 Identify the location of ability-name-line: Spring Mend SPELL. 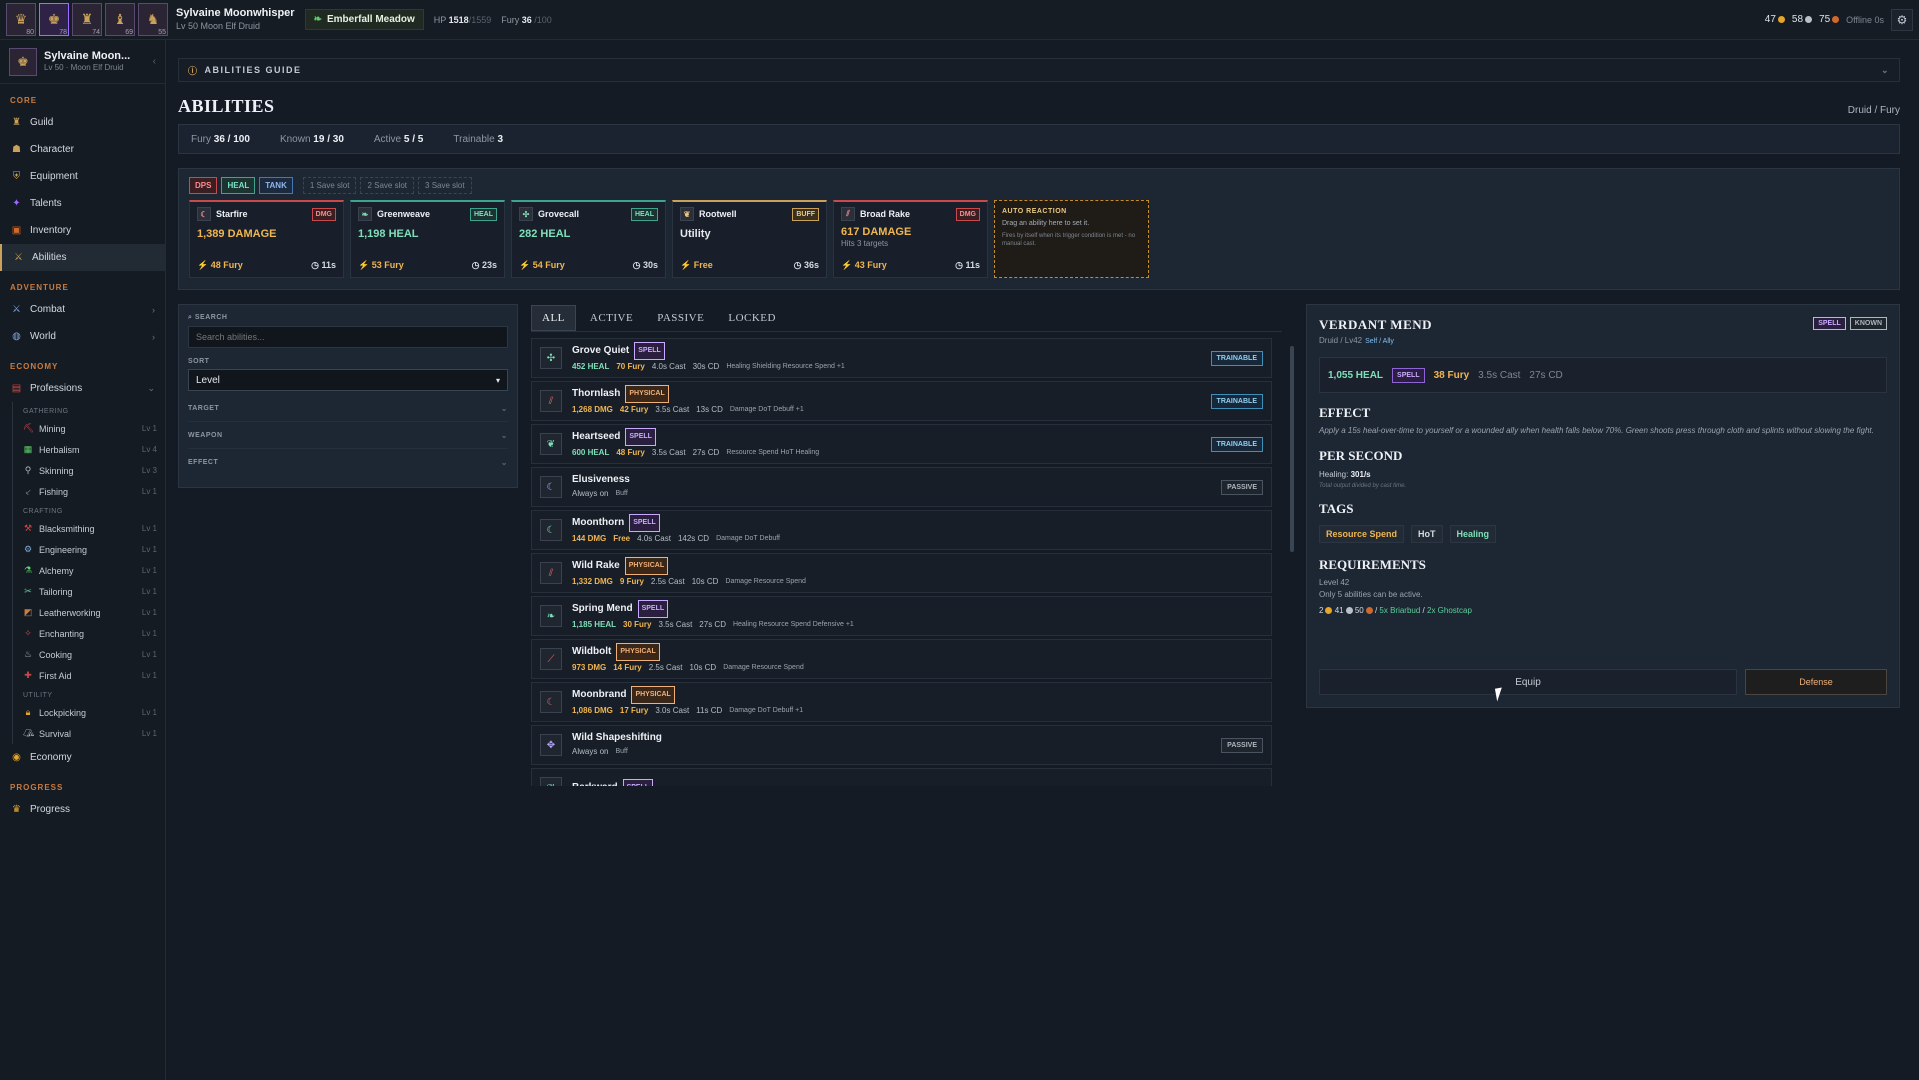
(713, 609).